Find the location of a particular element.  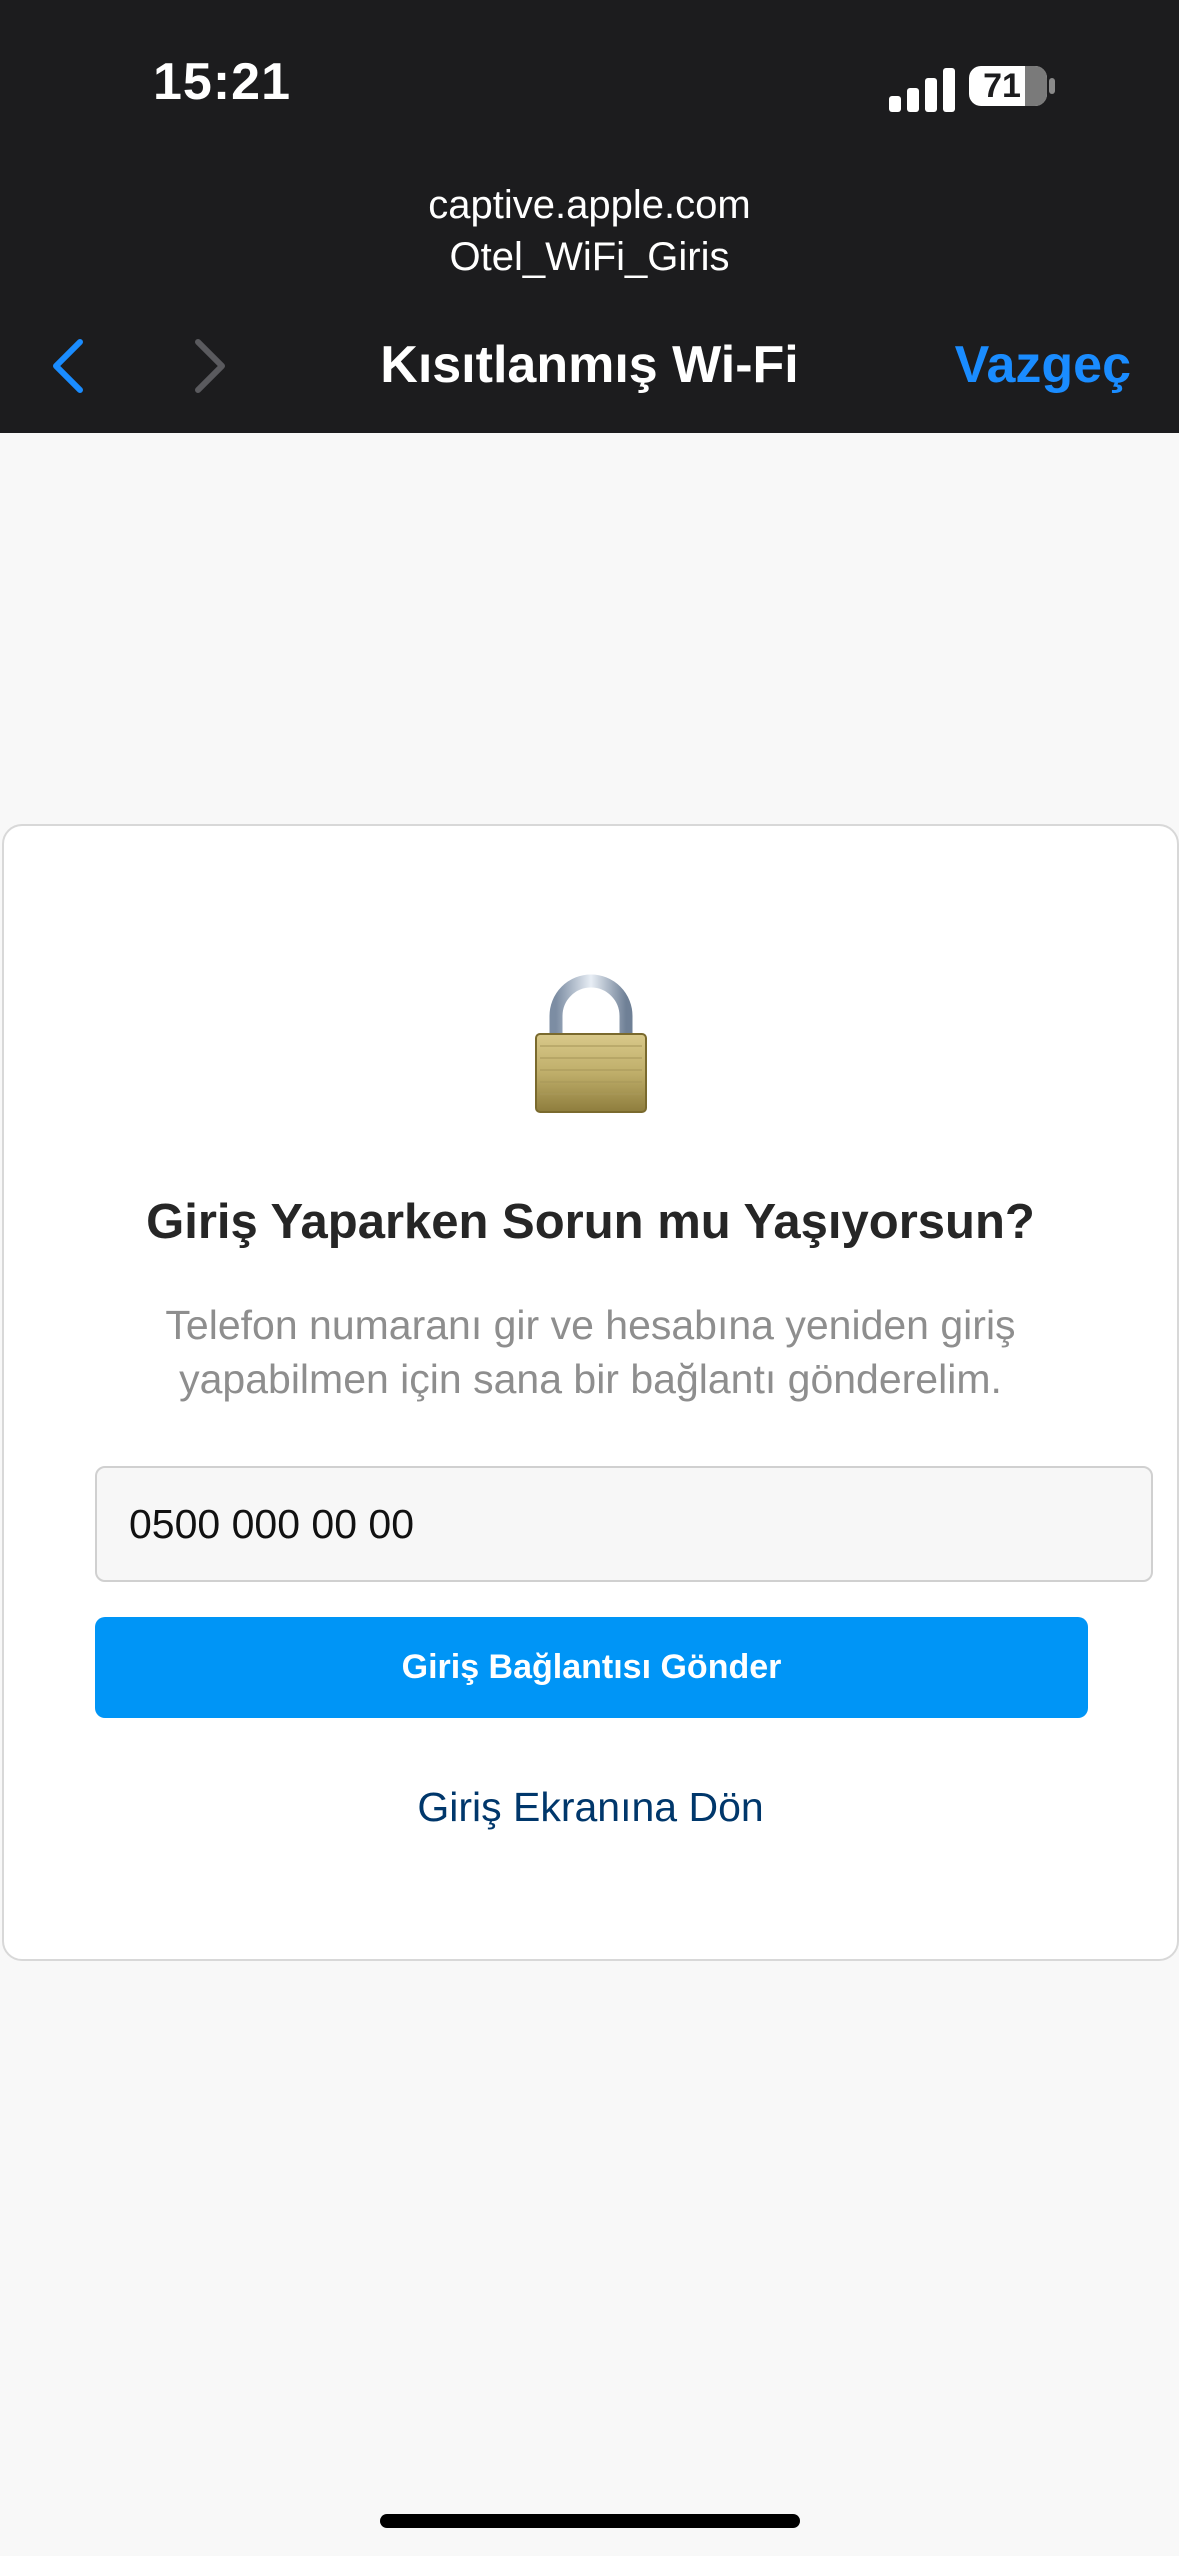

battery-icon: 71 is located at coordinates (1008, 86).